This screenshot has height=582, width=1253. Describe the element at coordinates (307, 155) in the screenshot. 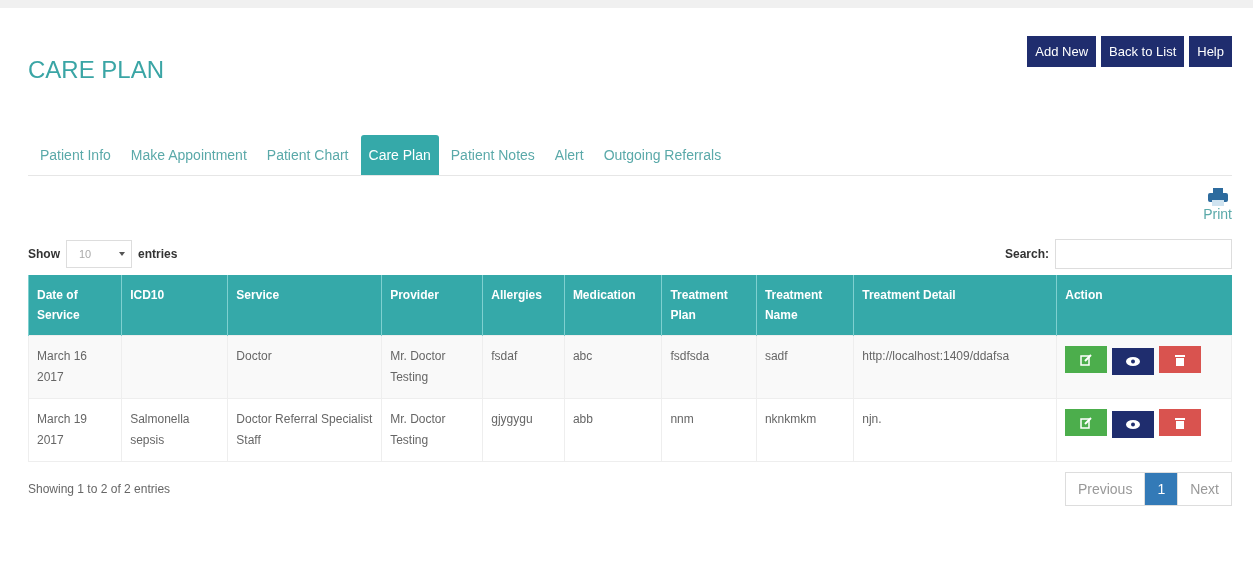

I see `tab: Patient Chart` at that location.